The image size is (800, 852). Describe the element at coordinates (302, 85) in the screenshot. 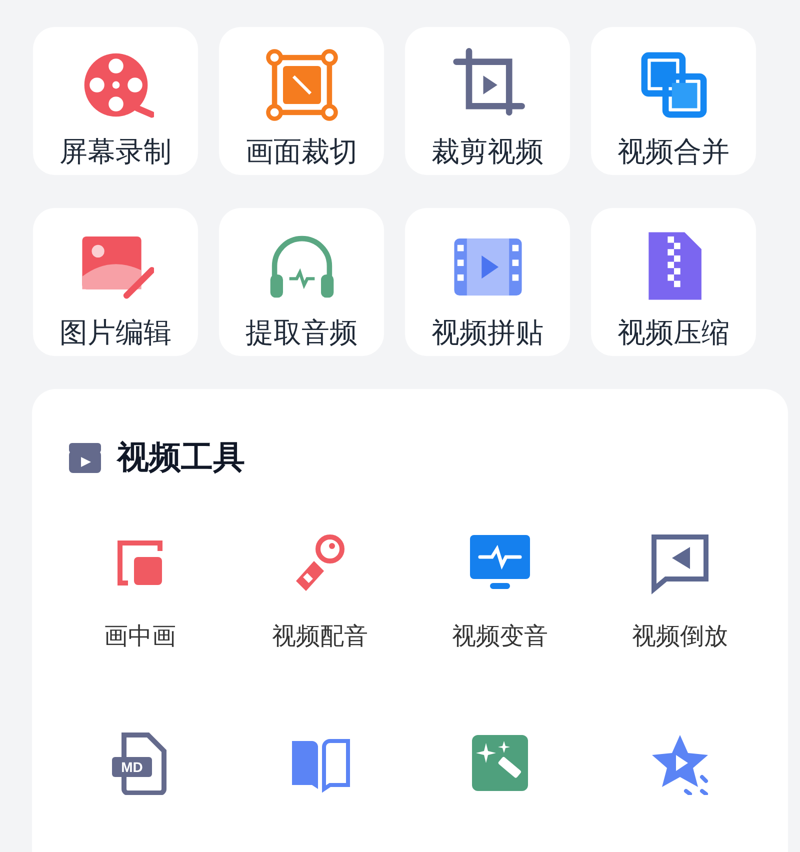

I see `crop-frame-icon` at that location.